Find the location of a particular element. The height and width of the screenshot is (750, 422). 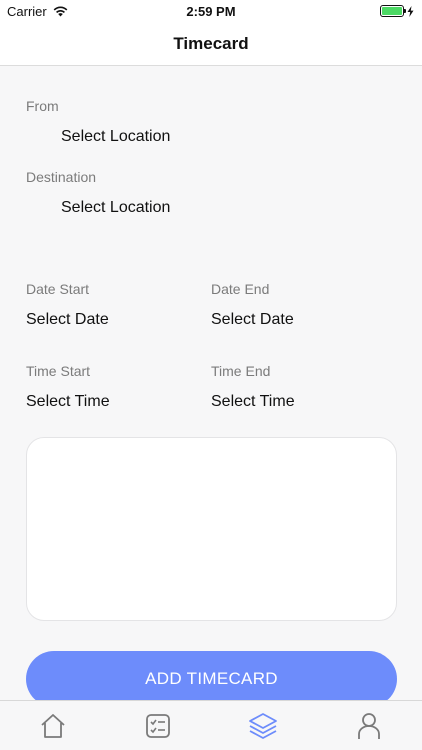

battery-icon is located at coordinates (393, 11).